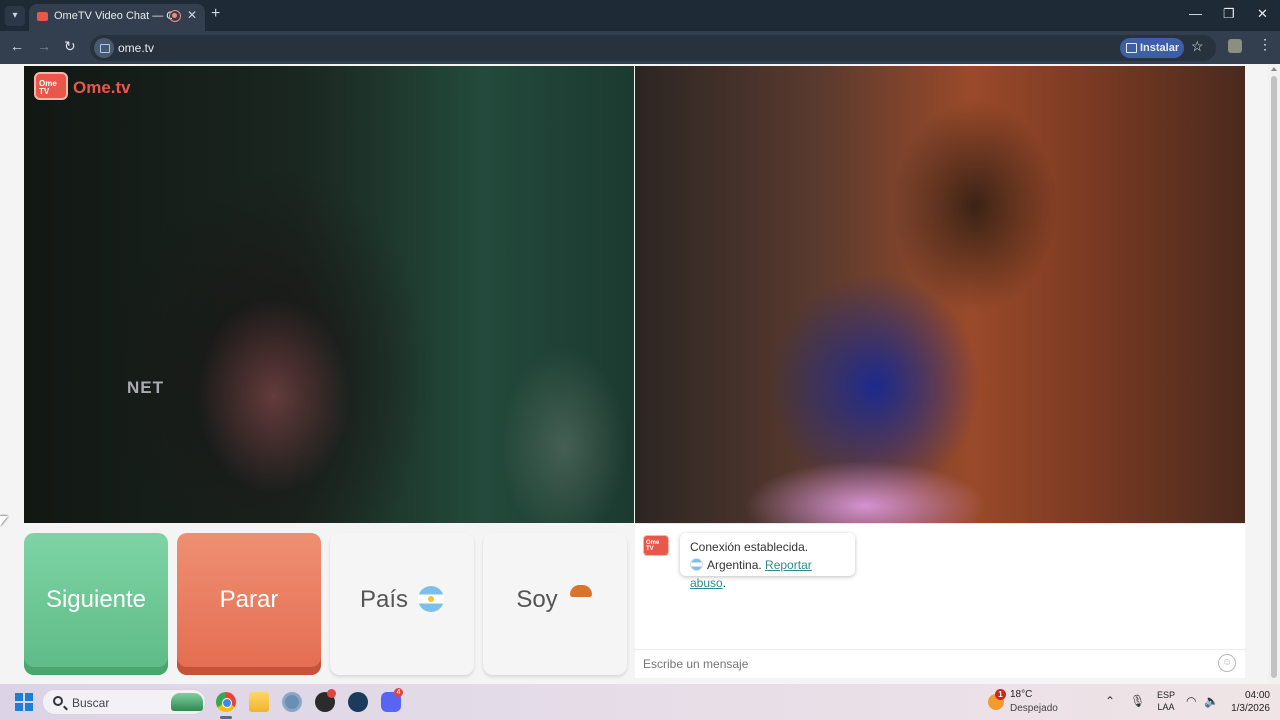  What do you see at coordinates (1274, 377) in the screenshot?
I see `scroll-thumb` at bounding box center [1274, 377].